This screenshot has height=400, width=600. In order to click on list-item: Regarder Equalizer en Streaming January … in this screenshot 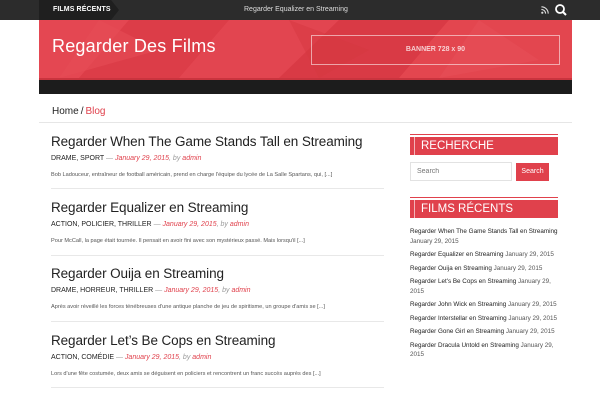, I will do `click(487, 255)`.